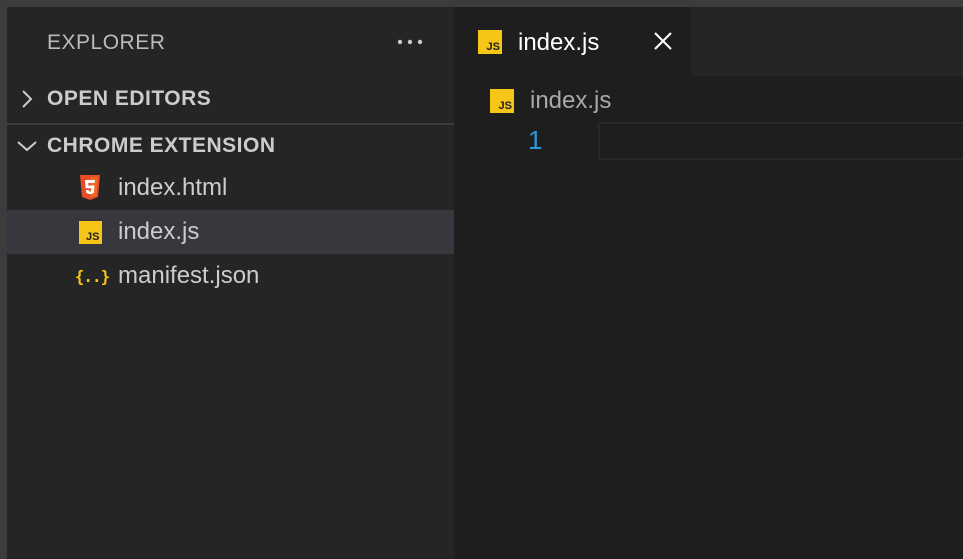 Image resolution: width=963 pixels, height=559 pixels. Describe the element at coordinates (535, 140) in the screenshot. I see `line-number: 1` at that location.